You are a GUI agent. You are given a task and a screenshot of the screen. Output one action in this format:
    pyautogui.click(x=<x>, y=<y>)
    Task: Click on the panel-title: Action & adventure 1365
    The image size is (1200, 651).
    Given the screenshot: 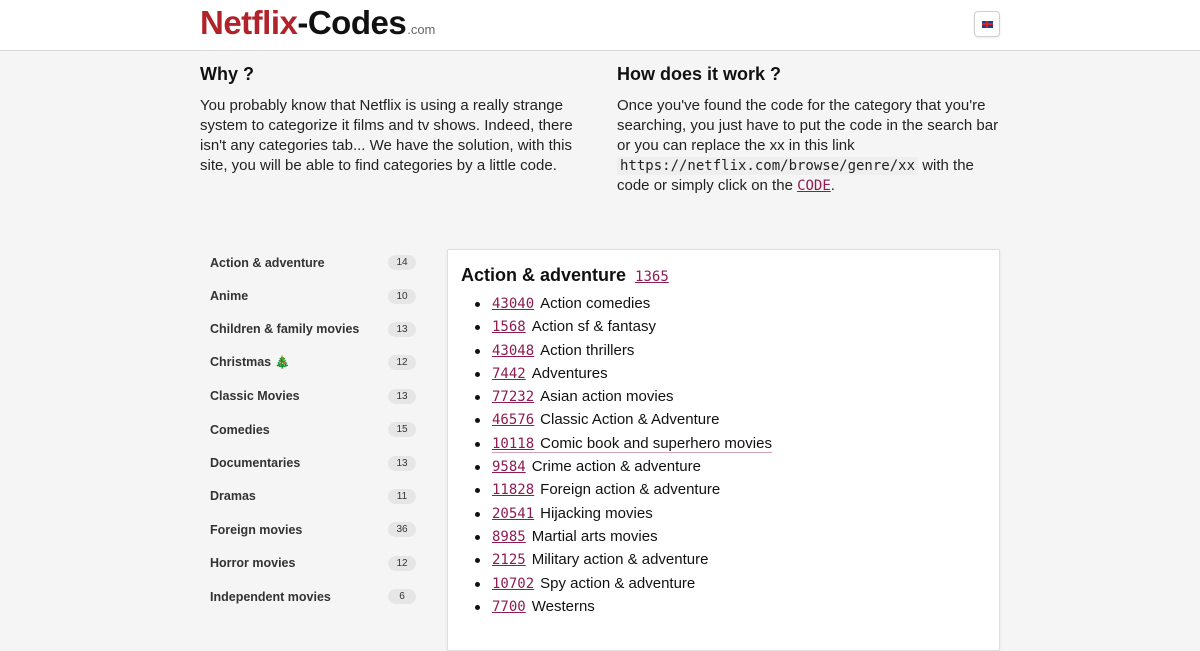 What is the action you would take?
    pyautogui.click(x=565, y=275)
    